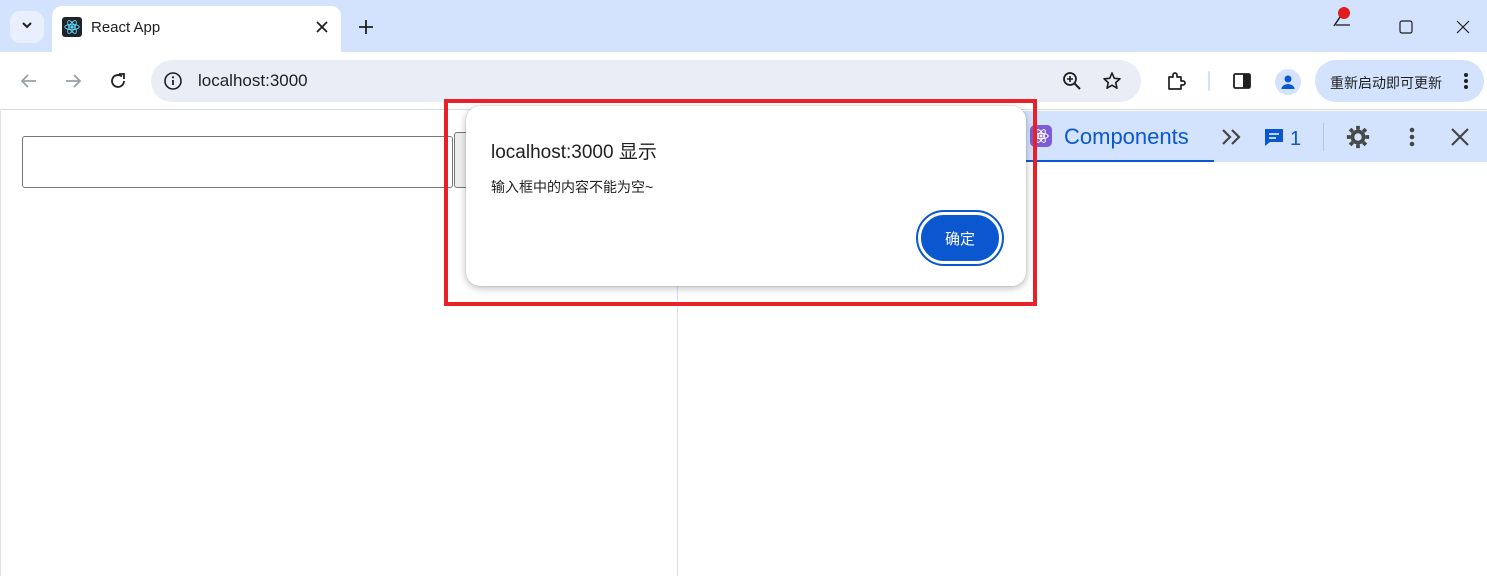  I want to click on tab-search-button, so click(27, 27).